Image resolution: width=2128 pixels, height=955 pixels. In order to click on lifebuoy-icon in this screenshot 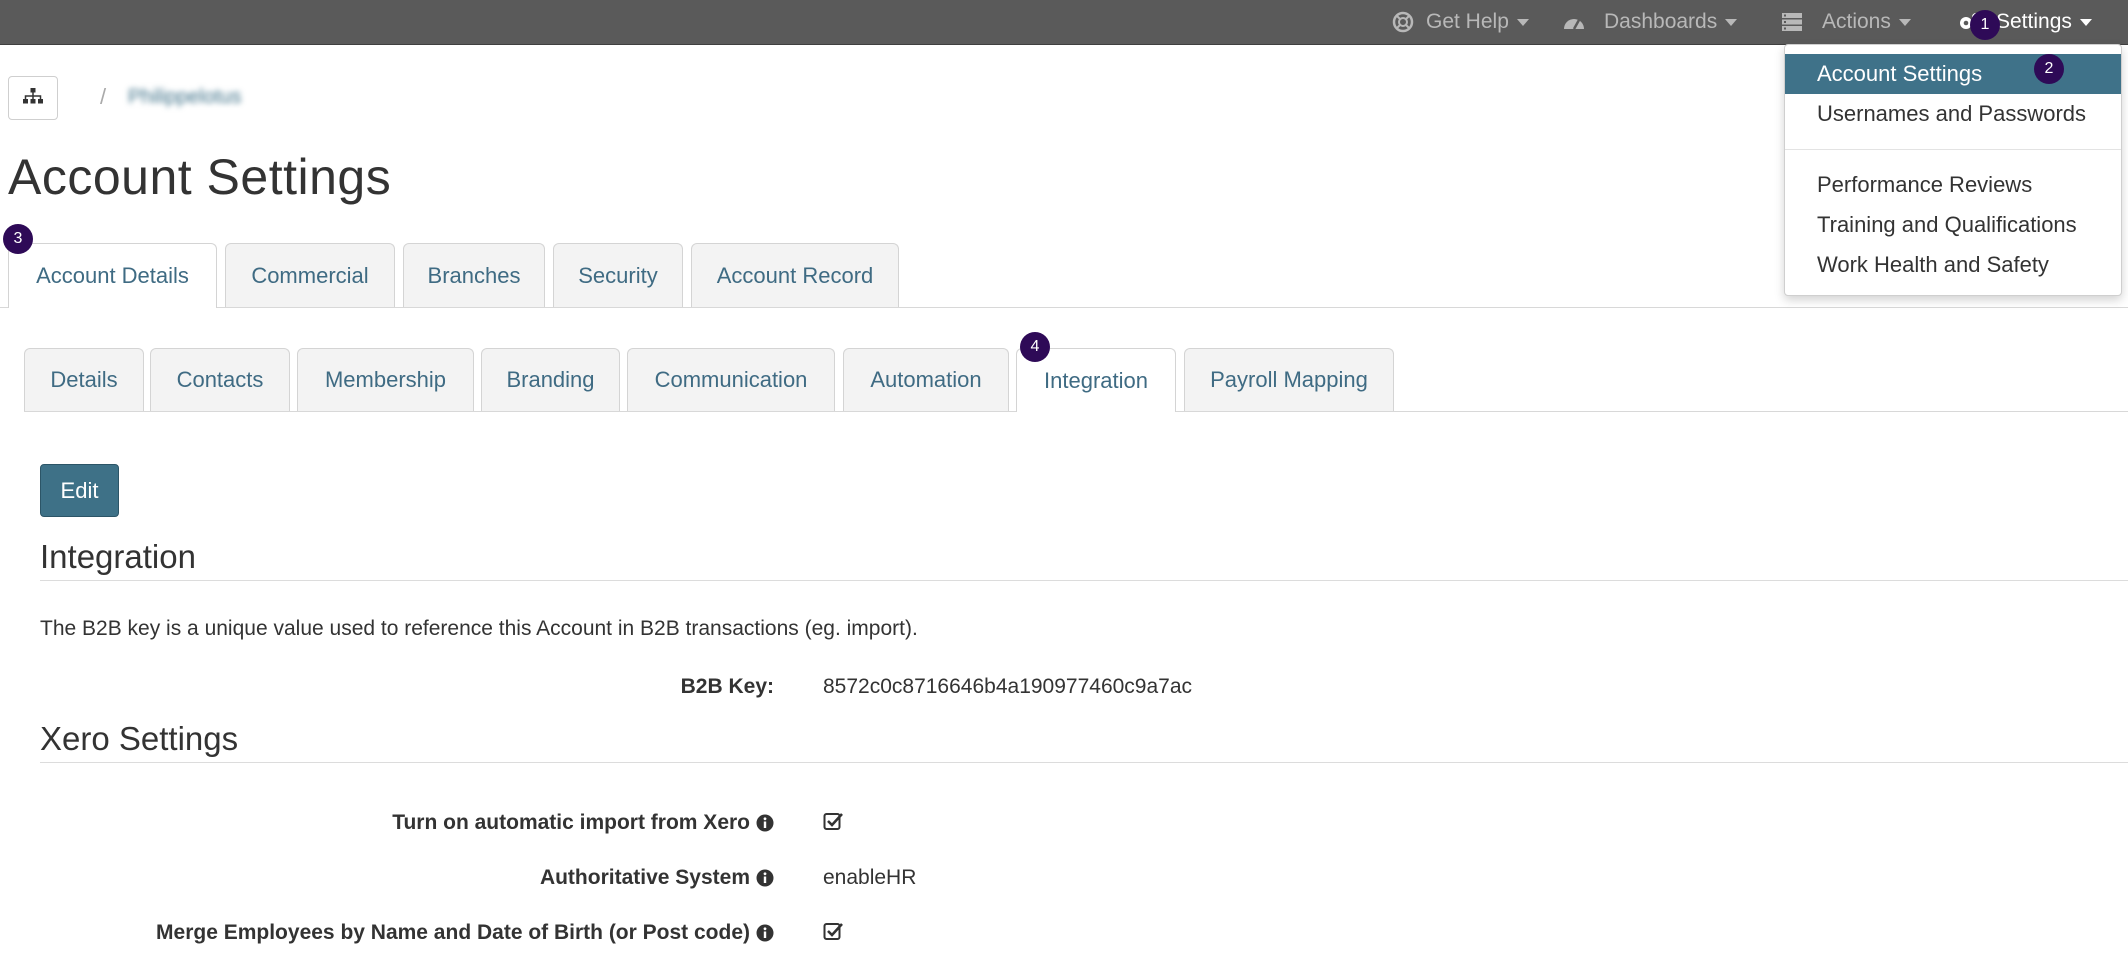, I will do `click(1403, 22)`.